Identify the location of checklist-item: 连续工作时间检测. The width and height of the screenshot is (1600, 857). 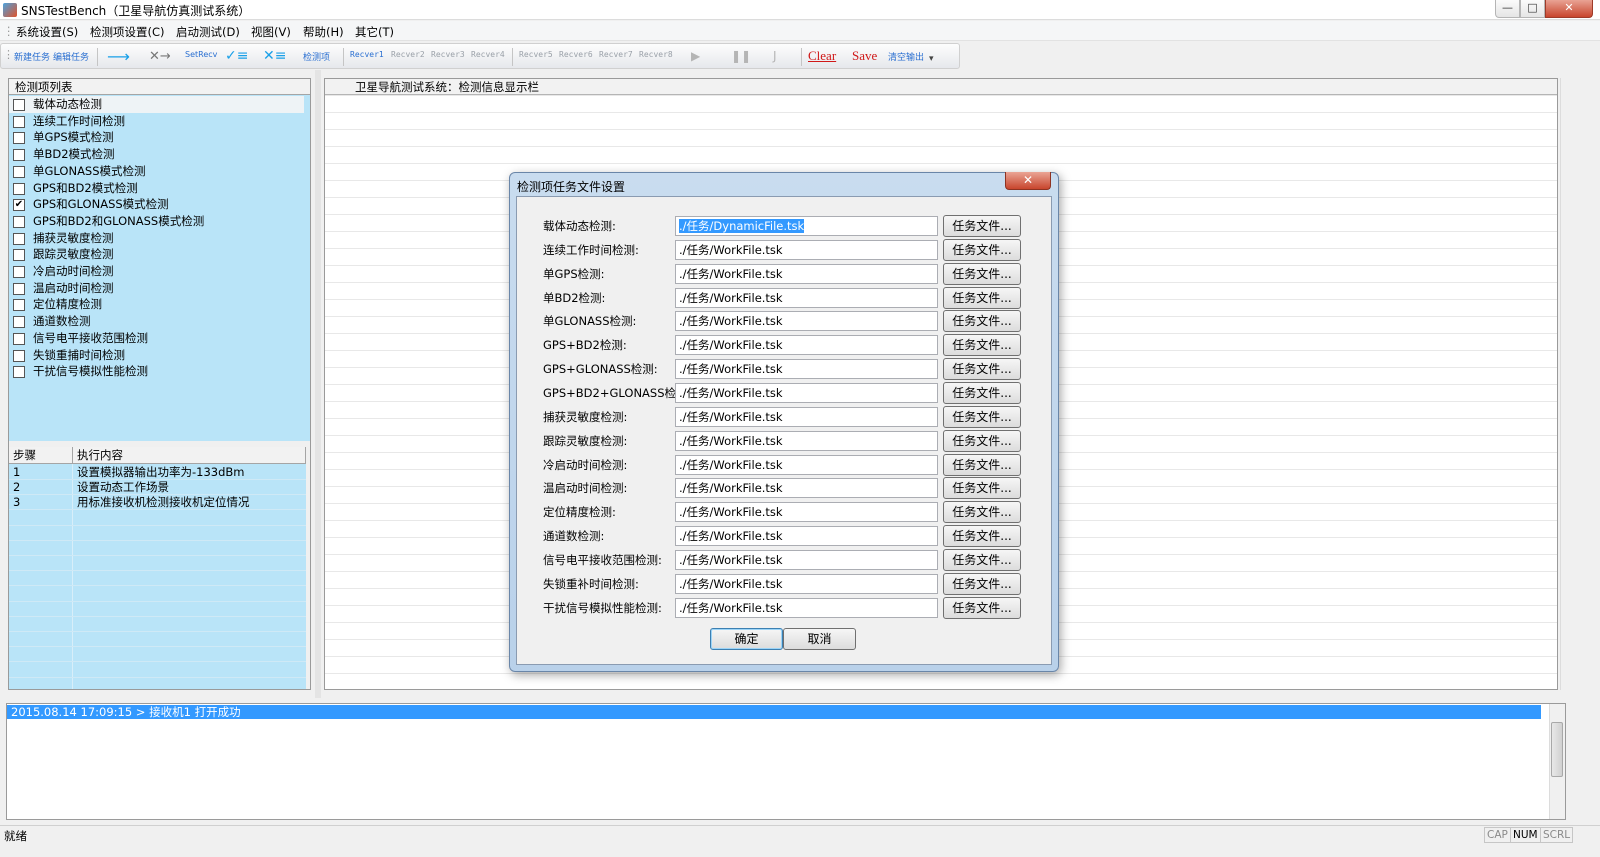
(156, 121).